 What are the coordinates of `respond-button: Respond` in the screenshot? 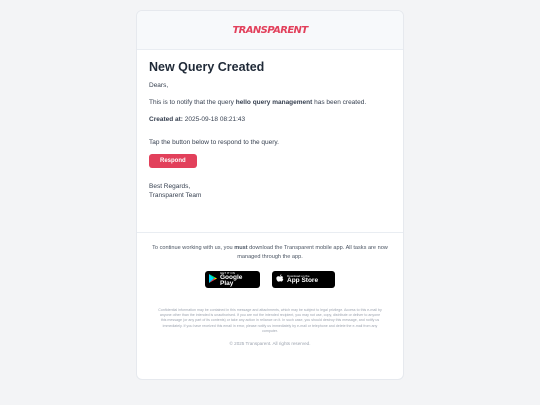 It's located at (173, 161).